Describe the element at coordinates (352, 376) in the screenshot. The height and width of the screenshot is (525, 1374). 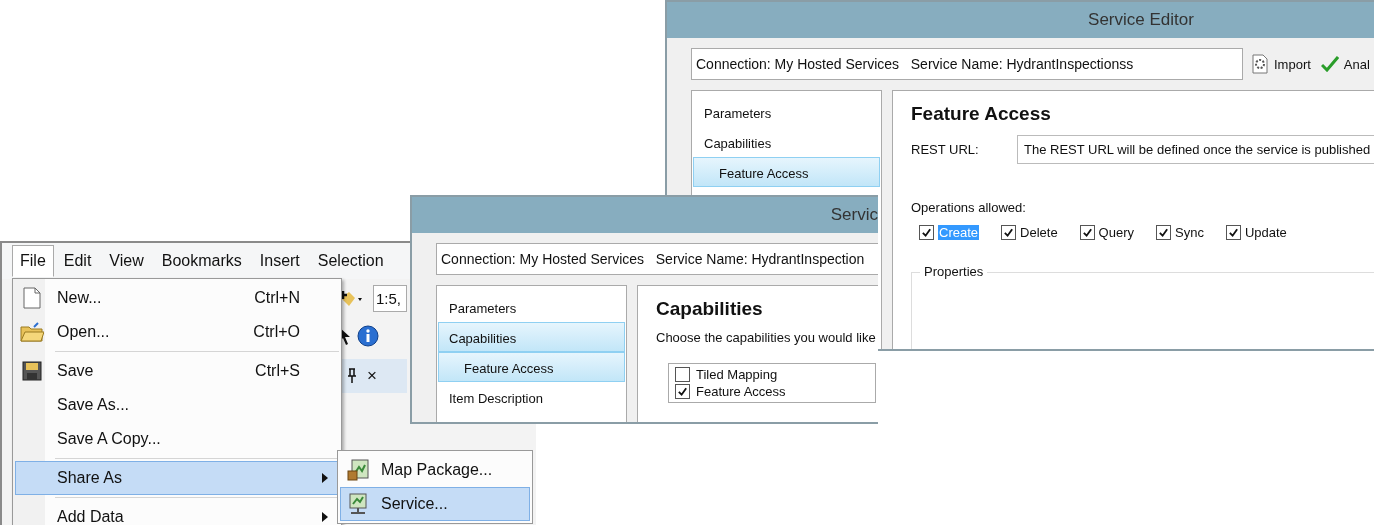
I see `pin-icon` at that location.